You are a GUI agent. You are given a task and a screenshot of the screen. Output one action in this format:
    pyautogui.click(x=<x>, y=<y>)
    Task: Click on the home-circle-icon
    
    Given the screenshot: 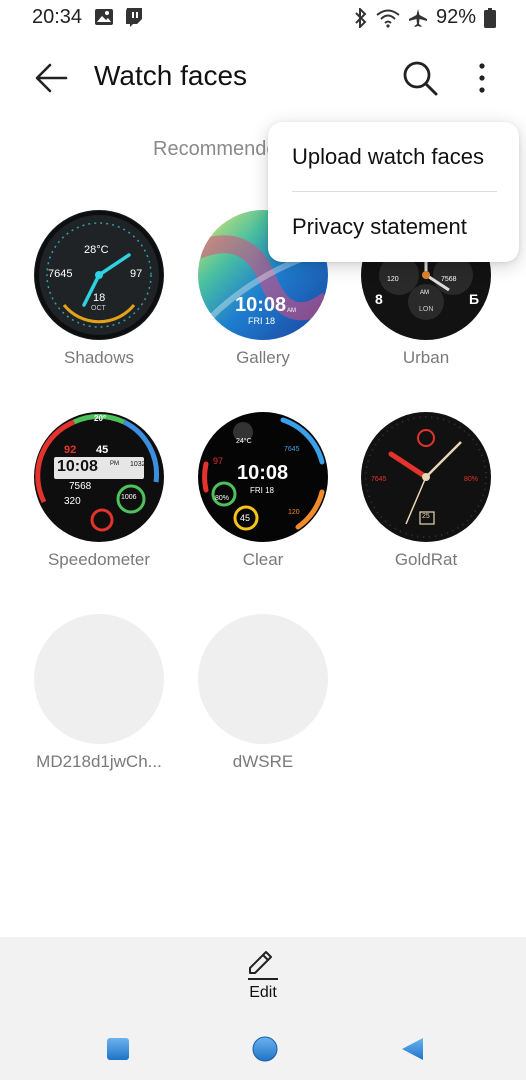 What is the action you would take?
    pyautogui.click(x=265, y=1049)
    